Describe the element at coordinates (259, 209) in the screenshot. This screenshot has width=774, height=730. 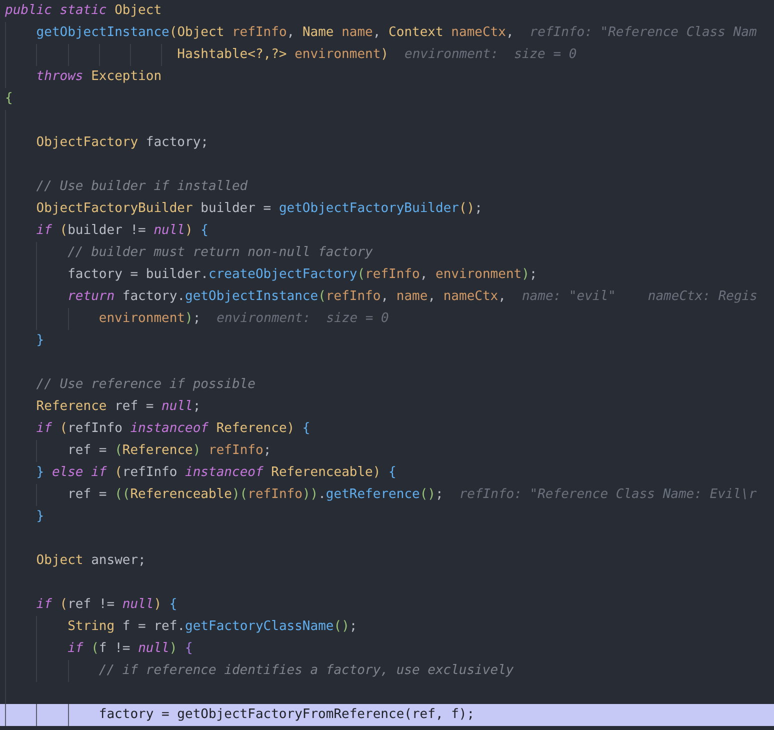
I see `code-line: ObjectFactoryBuilder builder = getObjectFactoryBuilder();` at that location.